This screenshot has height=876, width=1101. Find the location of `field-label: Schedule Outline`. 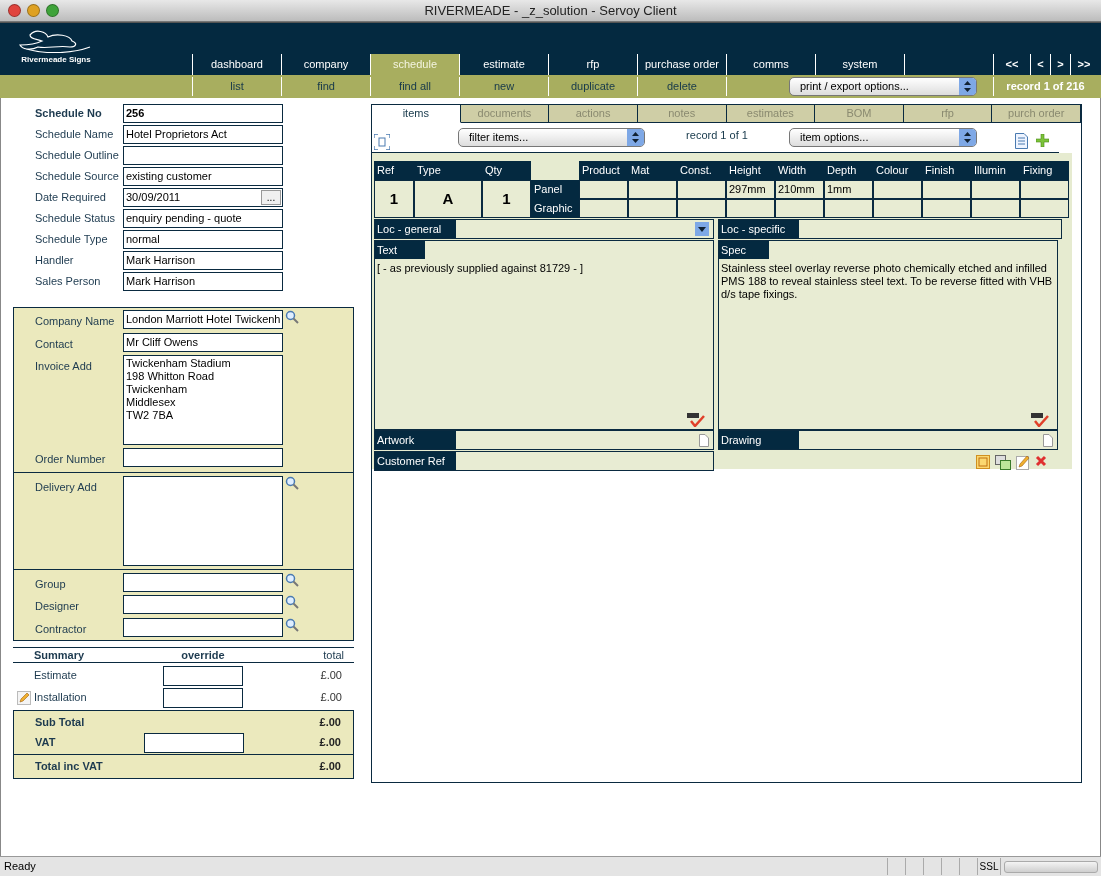

field-label: Schedule Outline is located at coordinates (77, 156).